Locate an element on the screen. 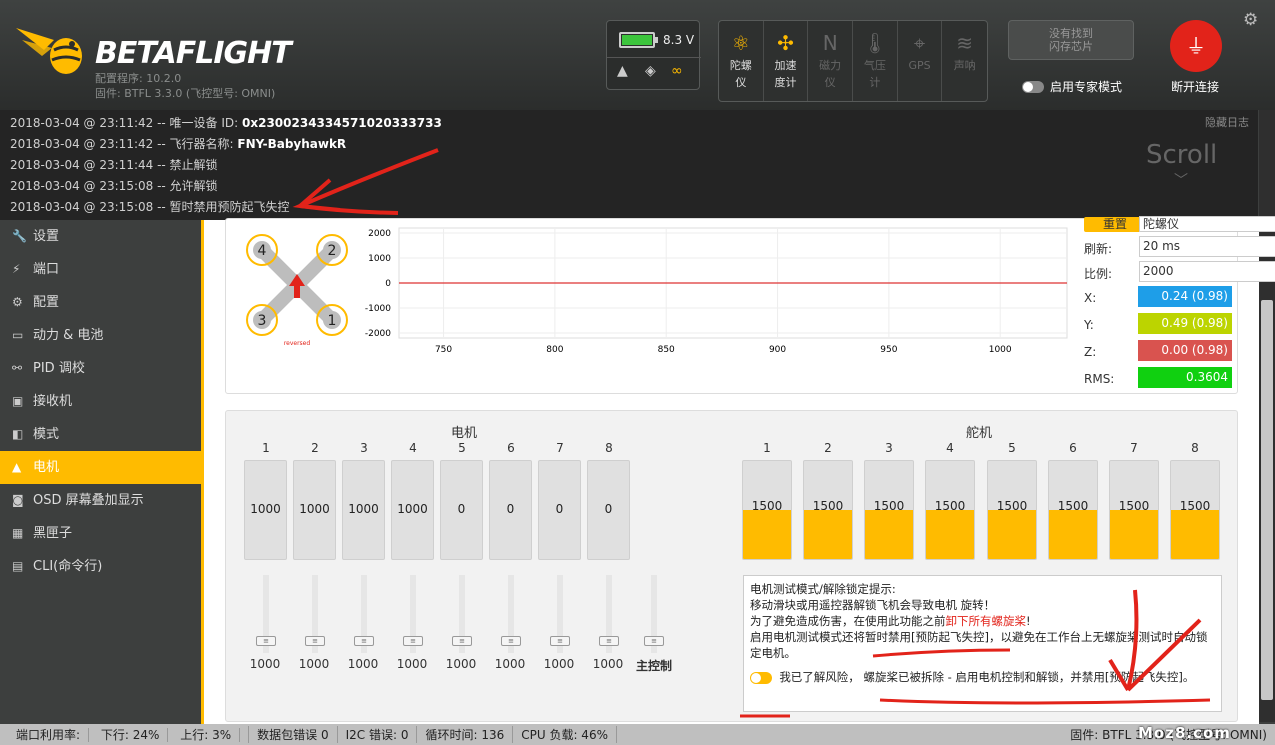 Image resolution: width=1275 pixels, height=745 pixels. sidebar-item-ports: ⚡ 端口 is located at coordinates (100, 269).